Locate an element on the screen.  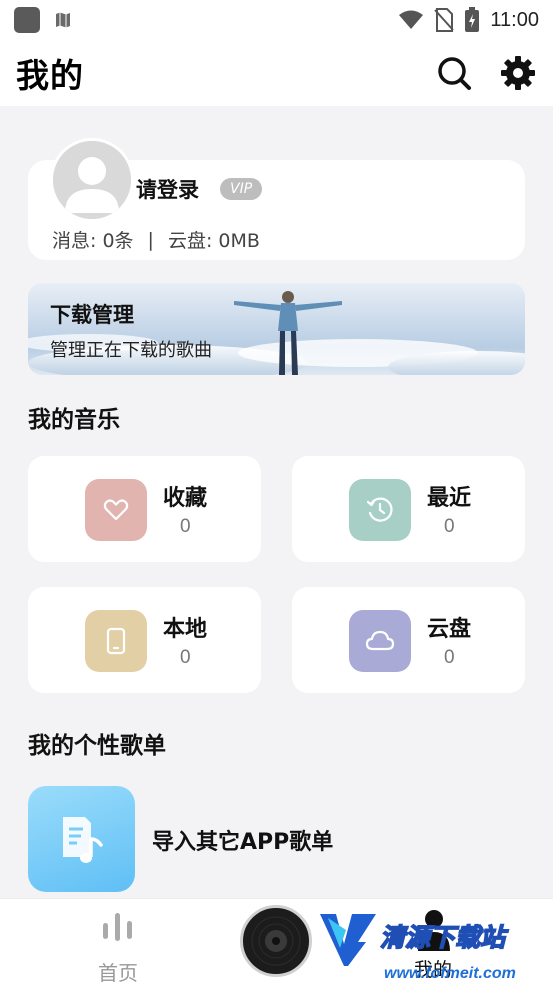
phone-icon is located at coordinates (116, 641).